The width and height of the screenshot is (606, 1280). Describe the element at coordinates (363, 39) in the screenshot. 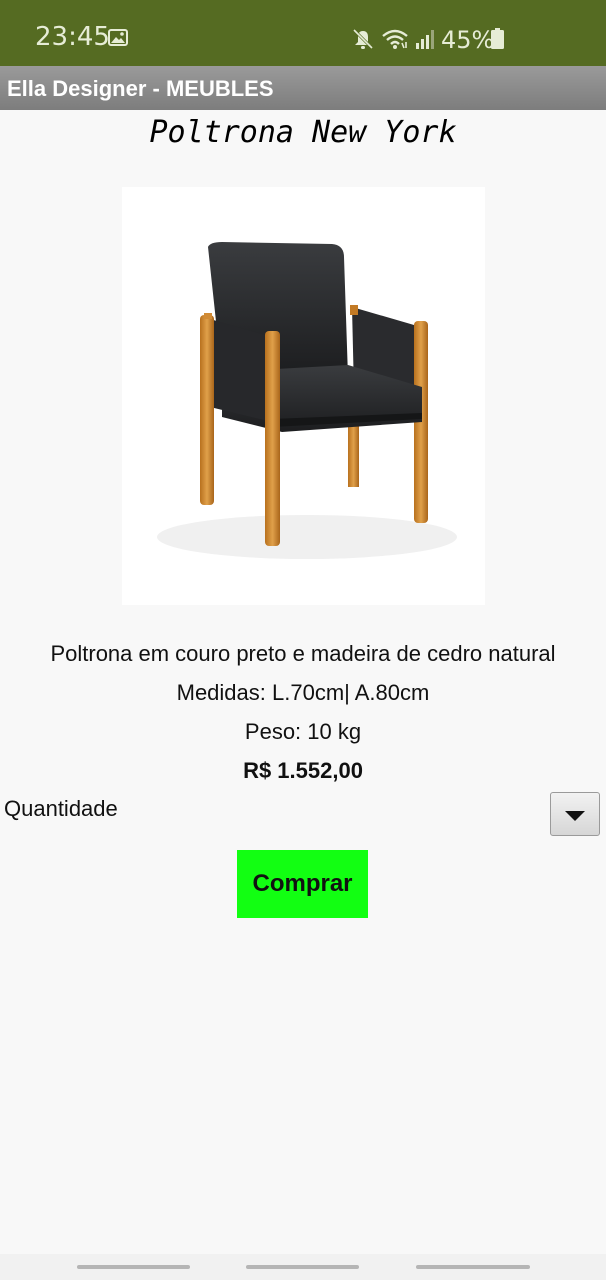

I see `mute-icon` at that location.